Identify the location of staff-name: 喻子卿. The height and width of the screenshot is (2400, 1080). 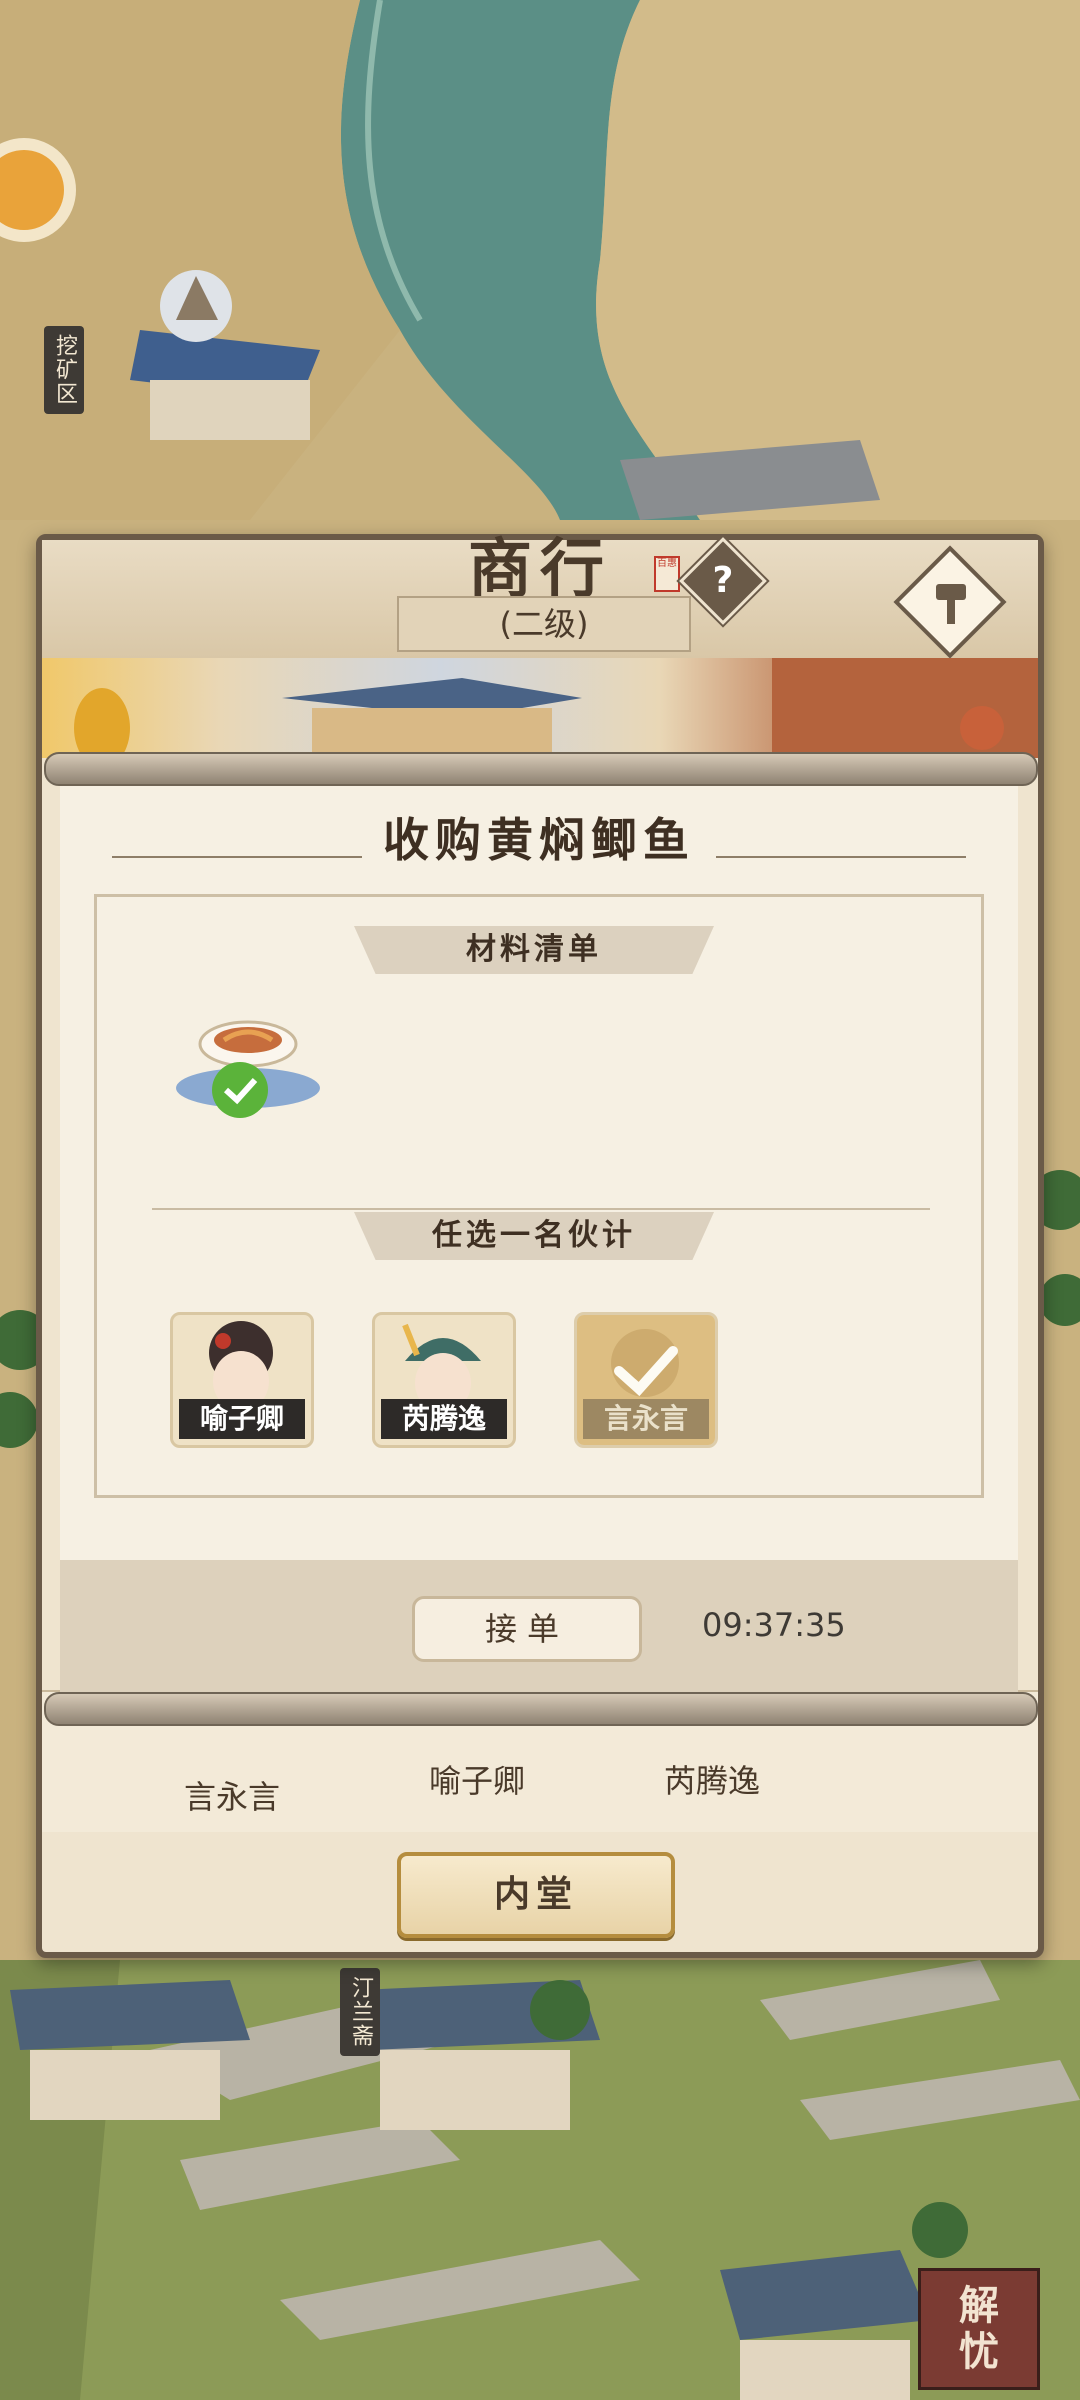
(242, 1419).